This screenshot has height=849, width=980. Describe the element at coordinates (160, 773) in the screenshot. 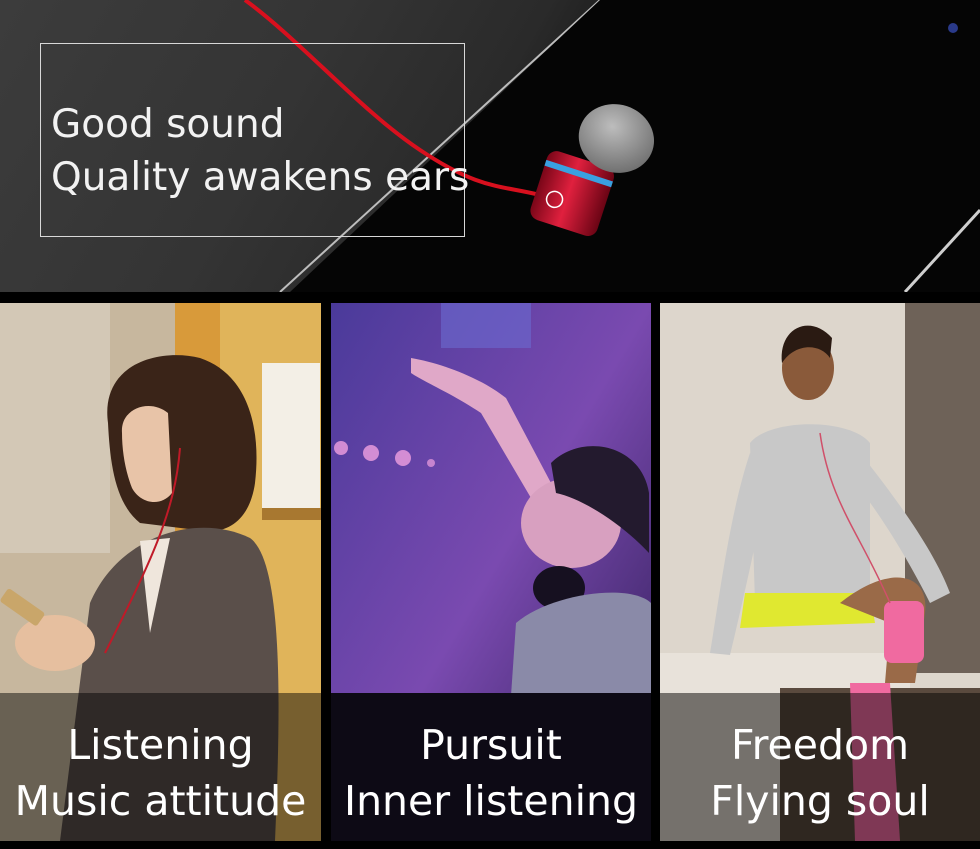

I see `panel-caption: Listening Music attitude` at that location.